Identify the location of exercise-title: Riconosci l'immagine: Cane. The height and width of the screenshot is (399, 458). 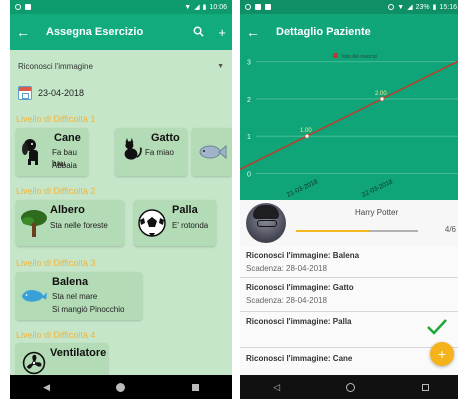
(299, 358).